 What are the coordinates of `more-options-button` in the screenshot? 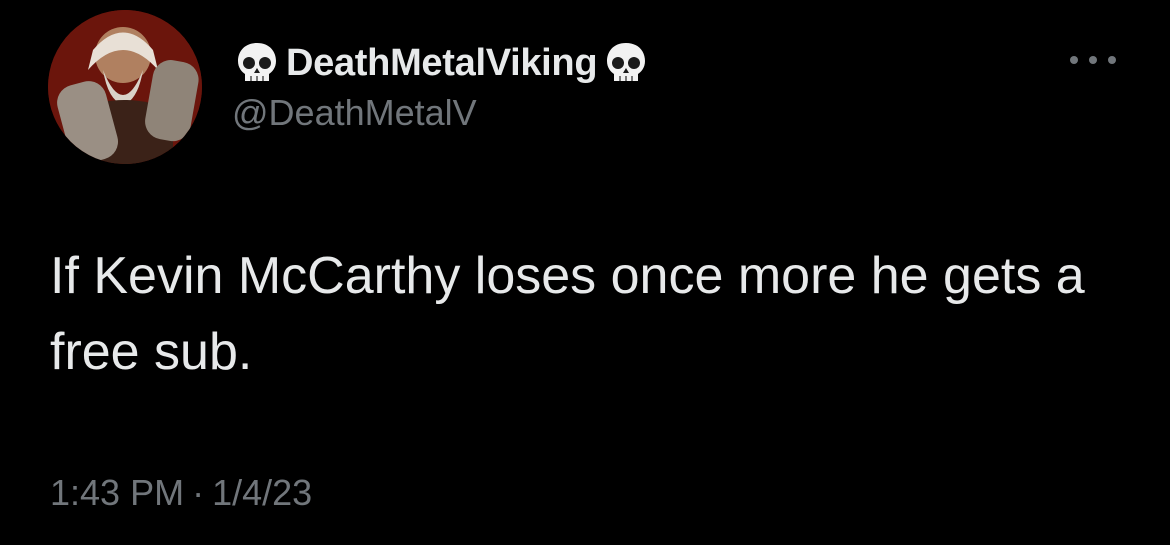 It's located at (1093, 60).